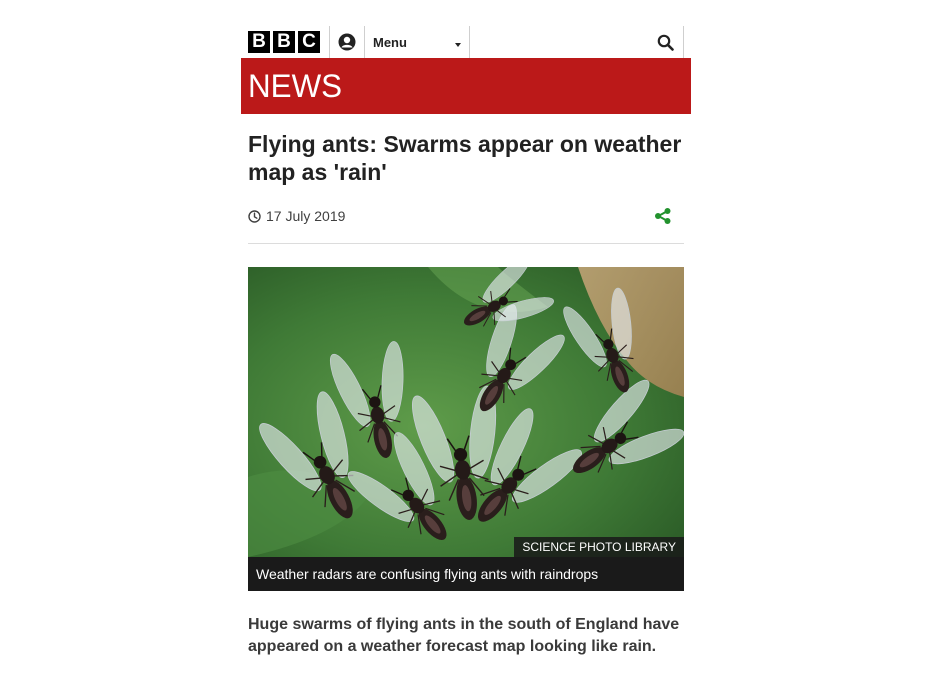  I want to click on menu-label: Menu, so click(390, 42).